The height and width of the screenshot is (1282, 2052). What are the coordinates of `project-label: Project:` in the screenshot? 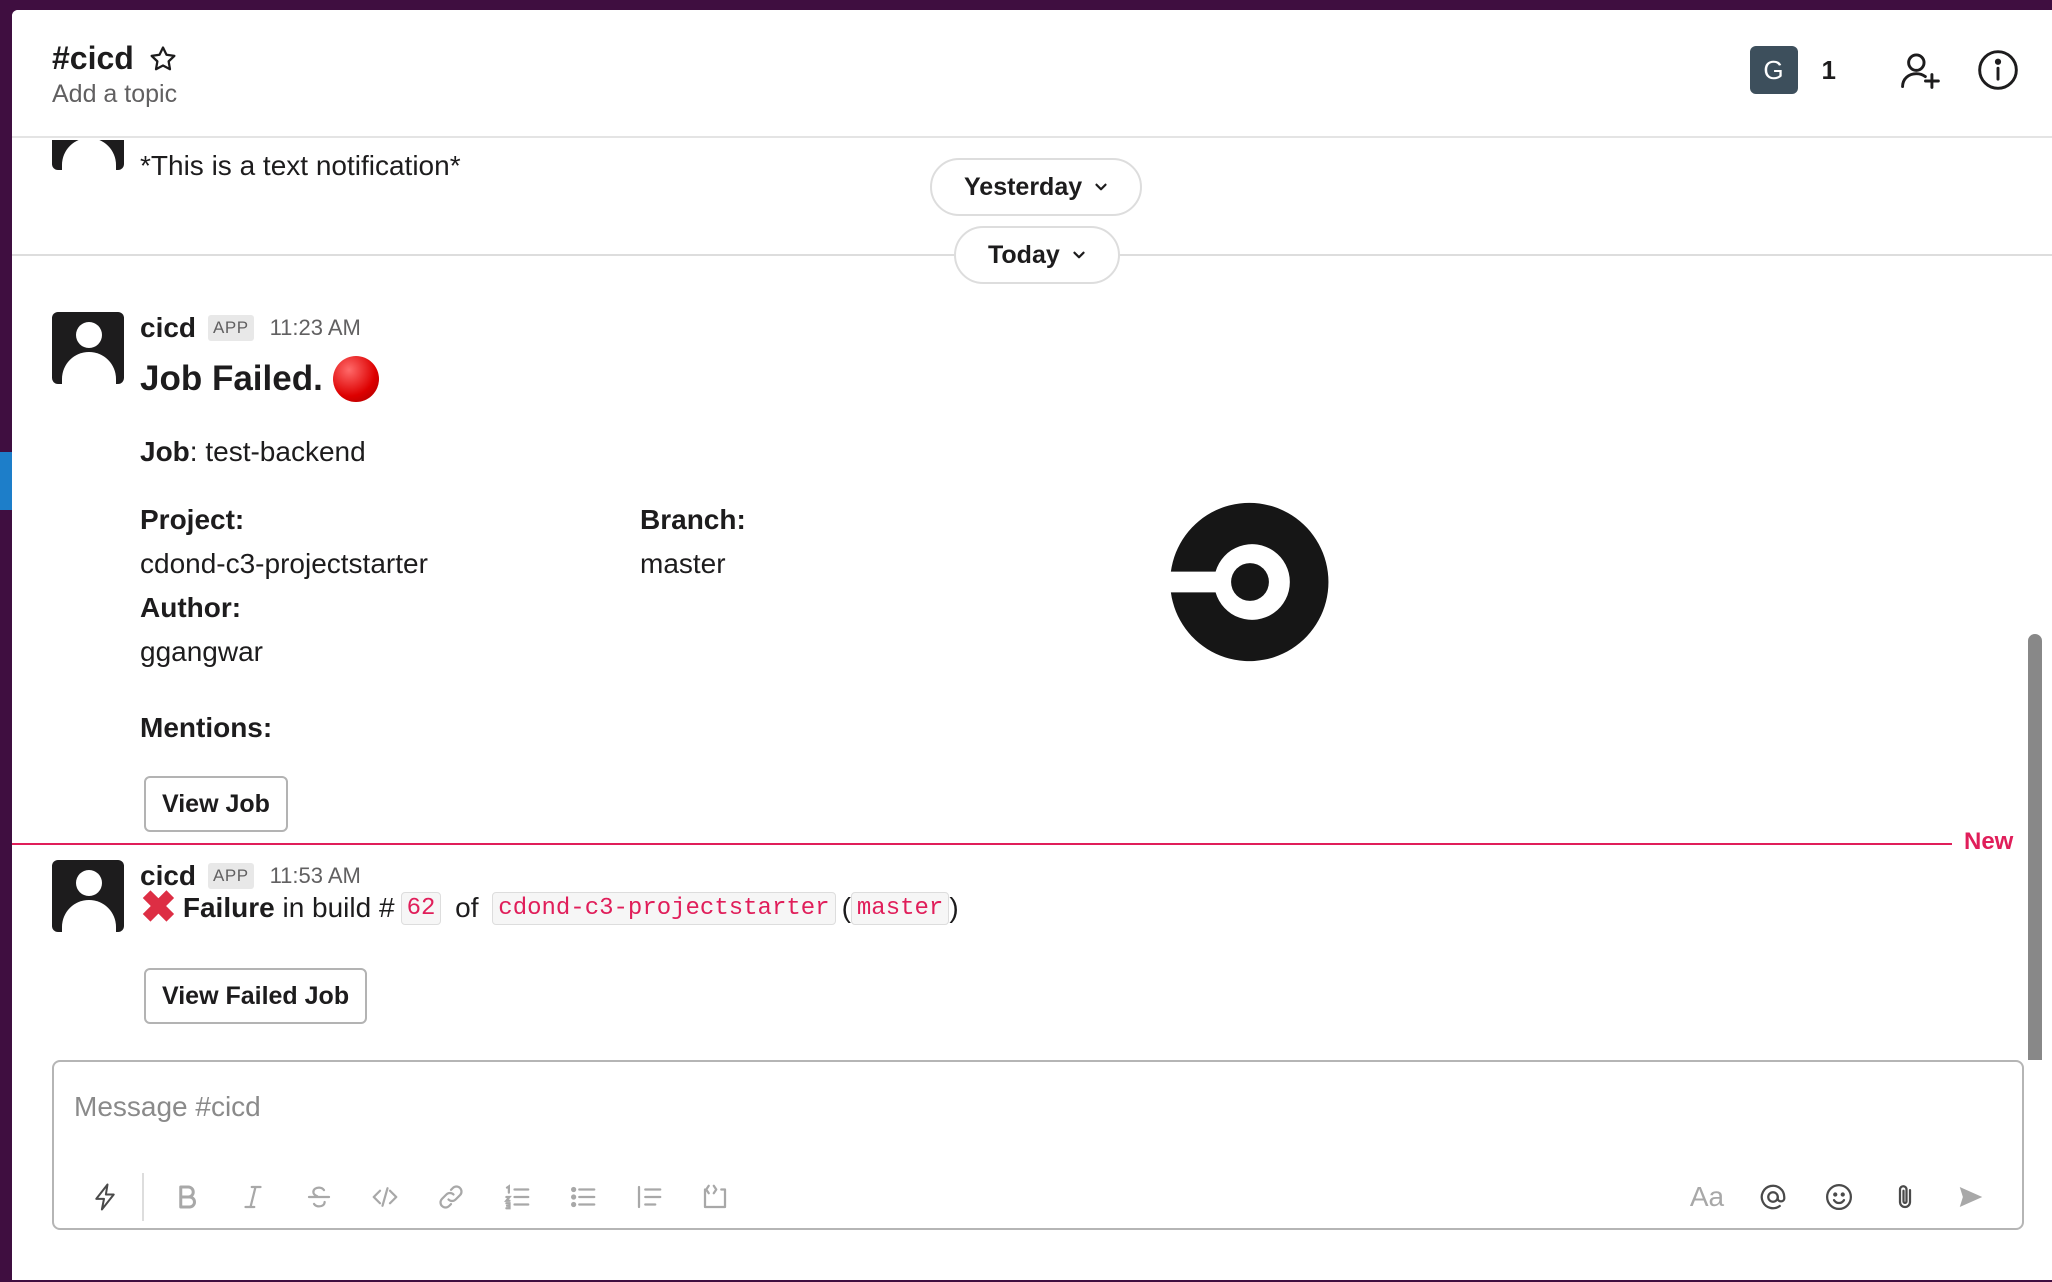 It's located at (192, 519).